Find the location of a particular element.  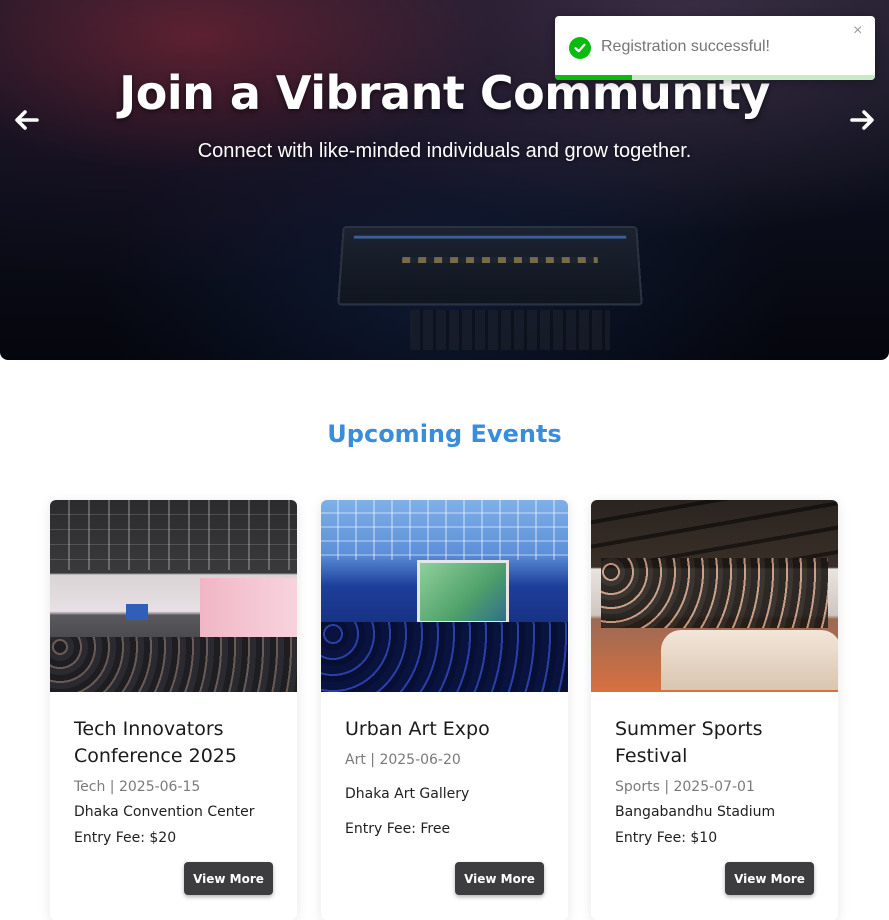

carousel-prev-button is located at coordinates (26, 120).